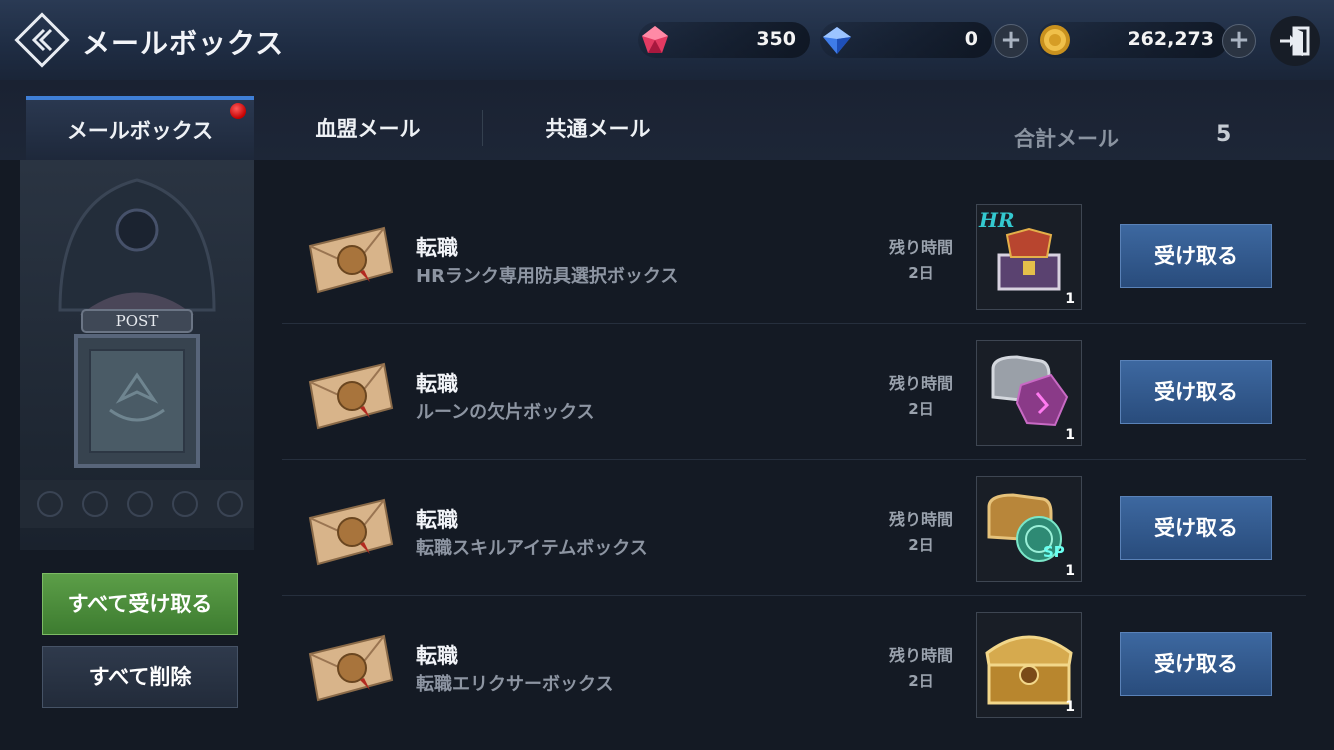 The height and width of the screenshot is (750, 1334). What do you see at coordinates (794, 256) in the screenshot?
I see `mail-row: 転職 HRランク専用防具選択ボックス 残り時間 2日 HR 1 受け取る` at bounding box center [794, 256].